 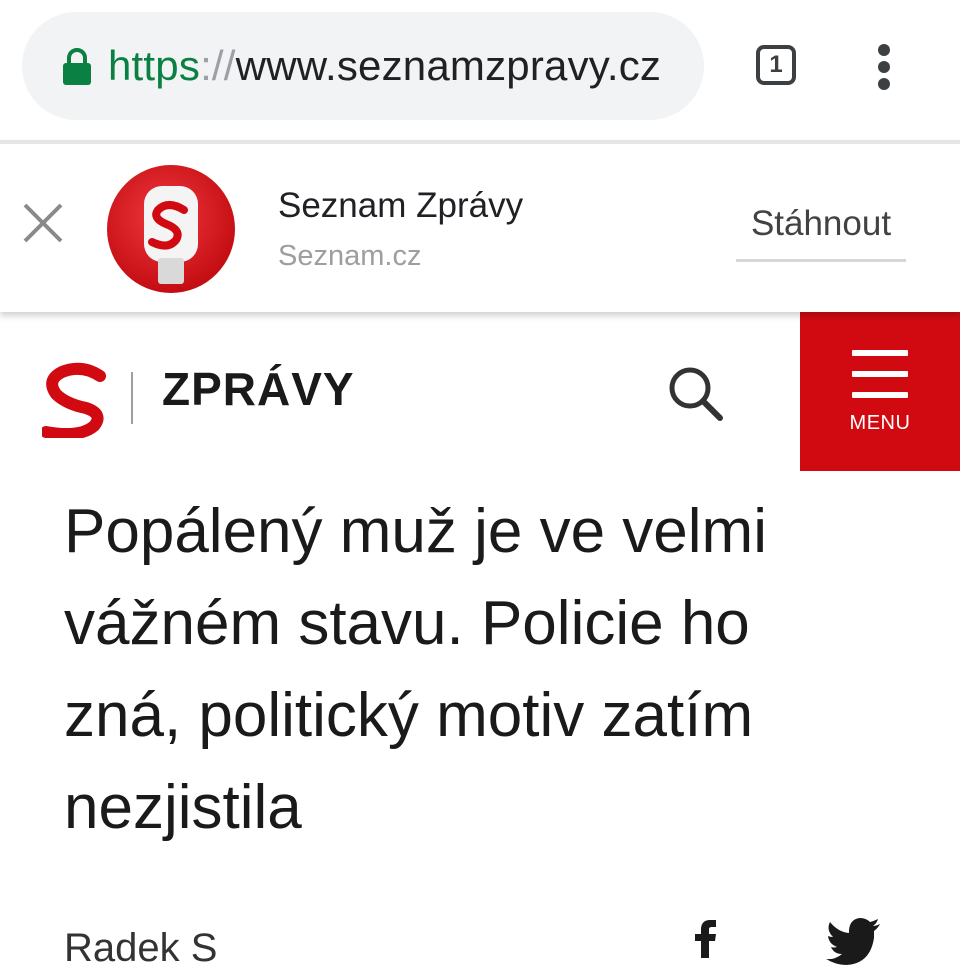 What do you see at coordinates (885, 67) in the screenshot?
I see `overflow-menu-icon` at bounding box center [885, 67].